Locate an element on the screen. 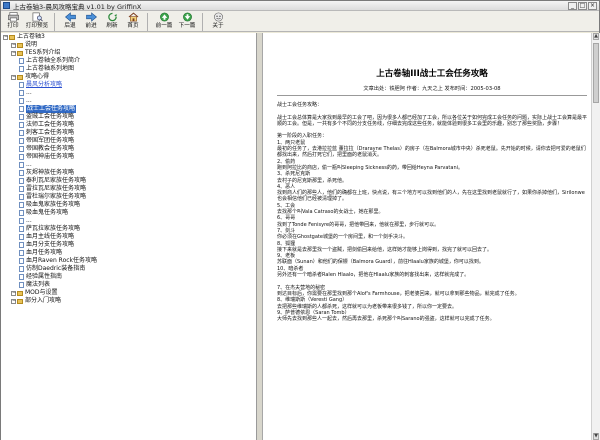 Image resolution: width=600 pixels, height=440 pixels. tree-item-label: 上古卷轴3 is located at coordinates (31, 36).